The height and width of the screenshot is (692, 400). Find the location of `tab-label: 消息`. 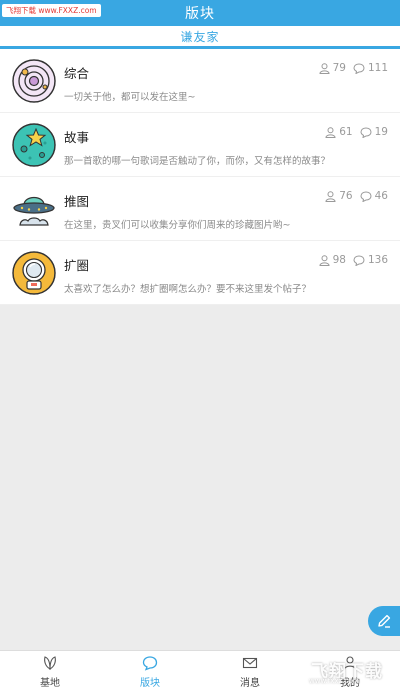

tab-label: 消息 is located at coordinates (250, 683).